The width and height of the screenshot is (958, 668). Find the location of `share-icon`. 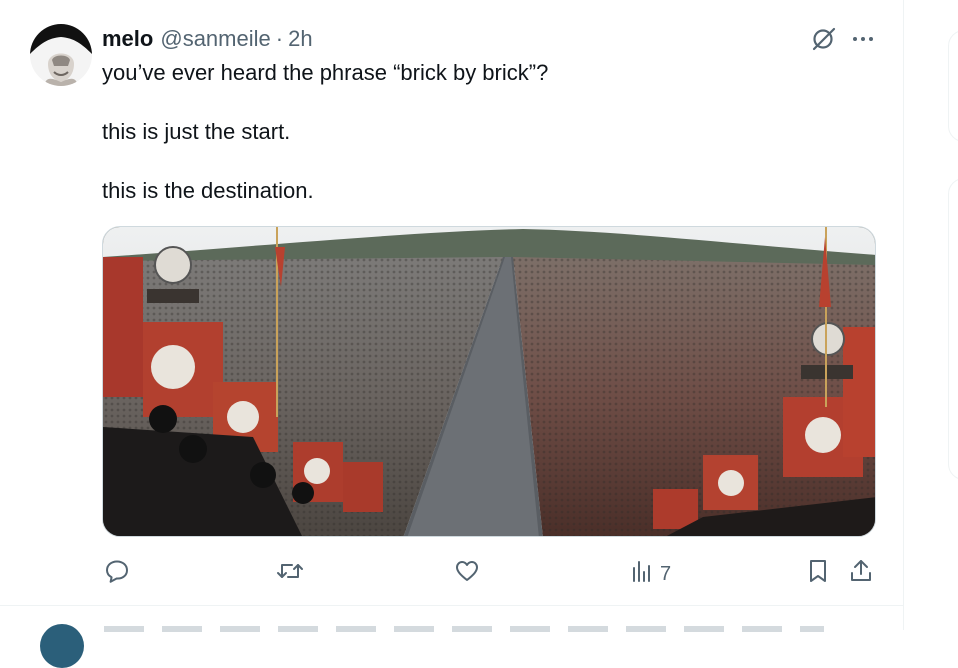

share-icon is located at coordinates (861, 574).